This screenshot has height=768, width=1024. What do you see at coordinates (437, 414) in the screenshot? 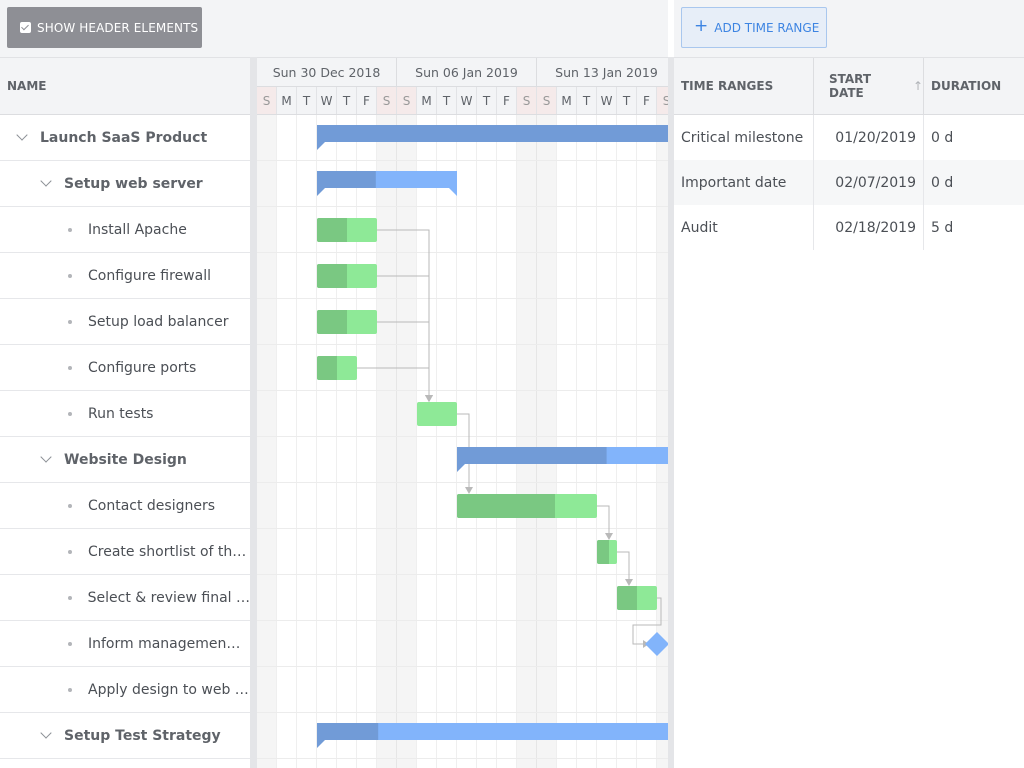
I see `task-bar` at bounding box center [437, 414].